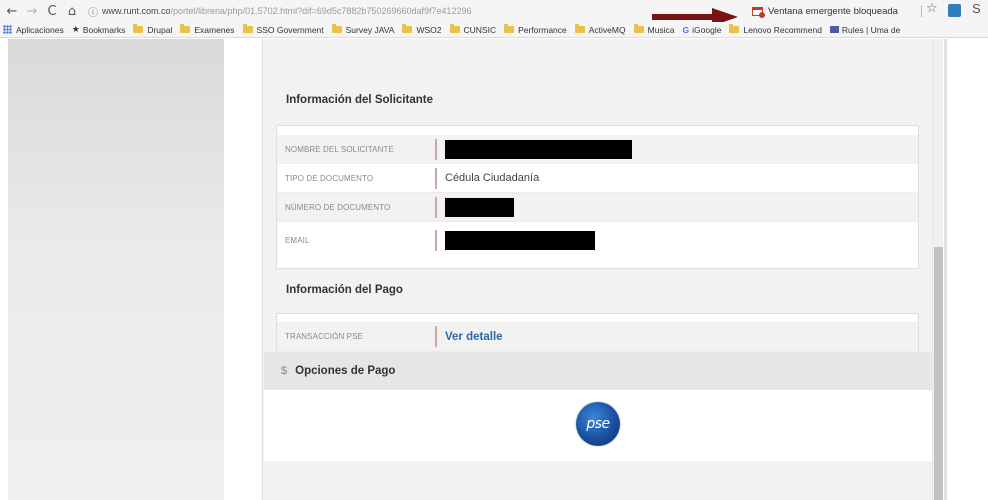  I want to click on bookmark-label: CUNSIC, so click(480, 29).